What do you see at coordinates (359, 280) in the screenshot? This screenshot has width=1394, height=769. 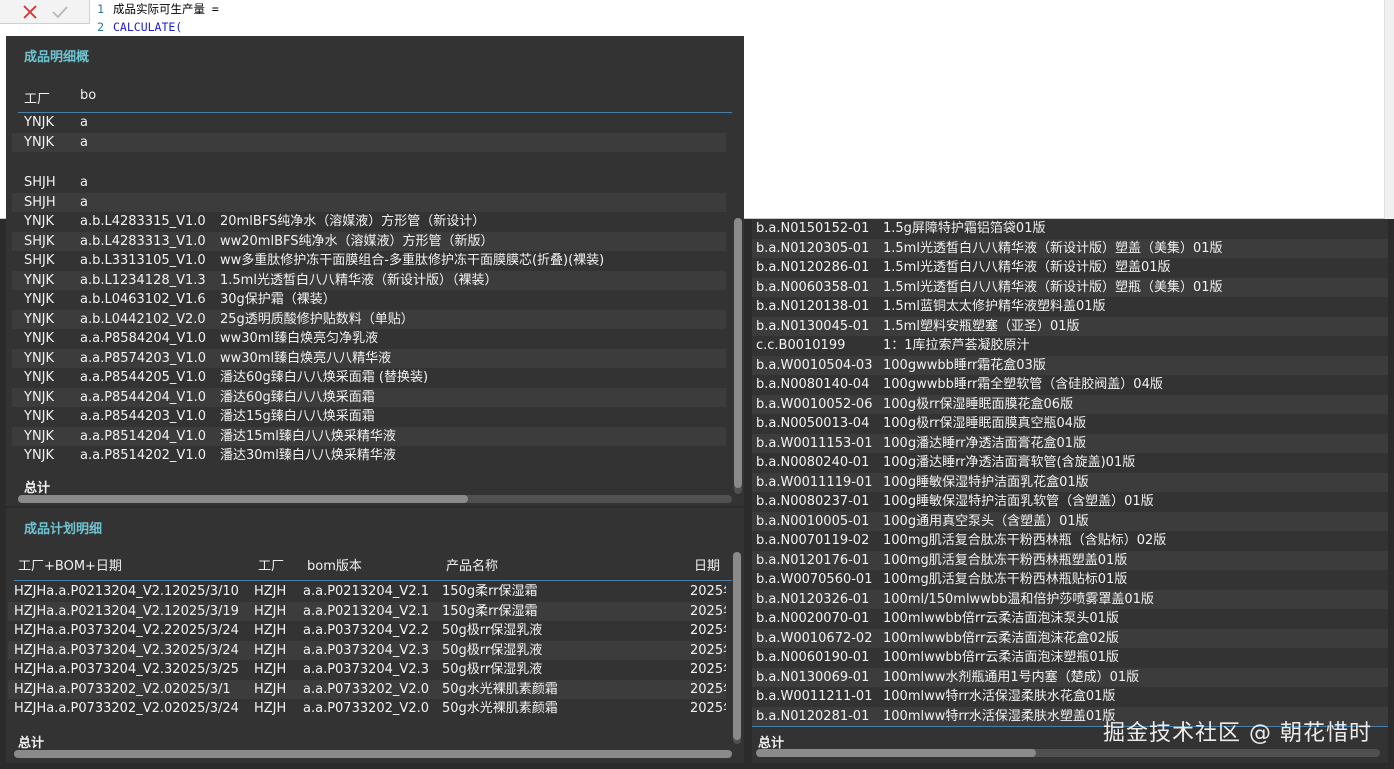 I see `cell-product-name: 1.5ml光透皙白八八精华液（新设计版）（裸装）` at bounding box center [359, 280].